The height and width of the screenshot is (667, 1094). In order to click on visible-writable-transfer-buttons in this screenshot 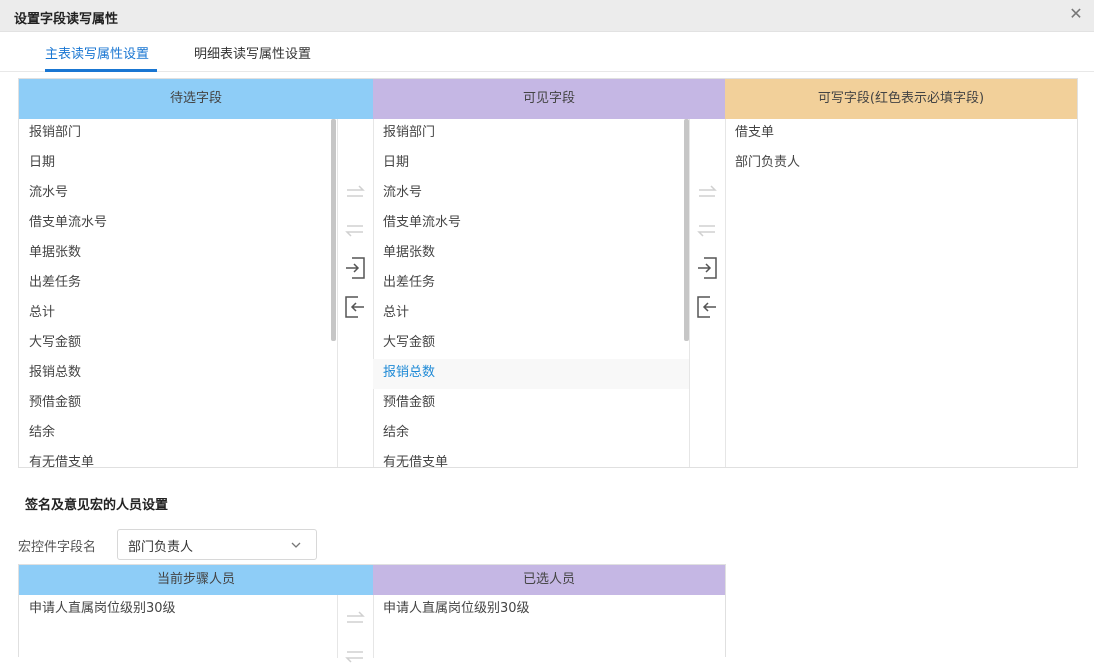, I will do `click(707, 293)`.